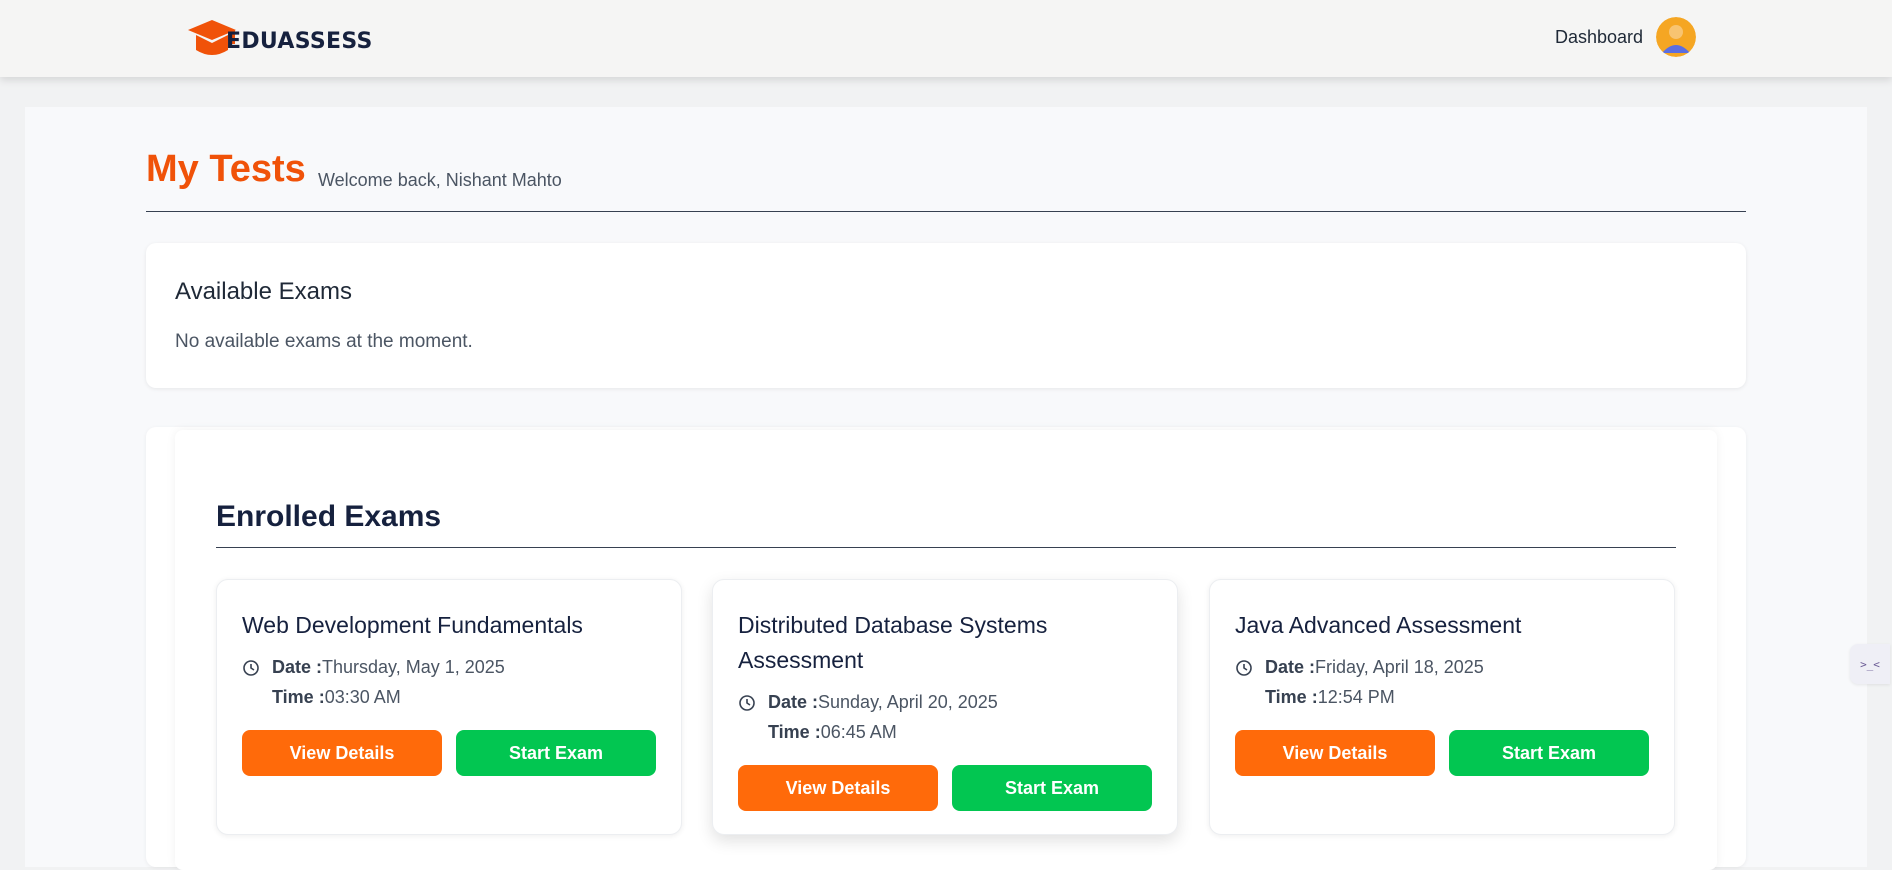  What do you see at coordinates (440, 180) in the screenshot?
I see `welcome-text: Welcome back, Nishant Mahto` at bounding box center [440, 180].